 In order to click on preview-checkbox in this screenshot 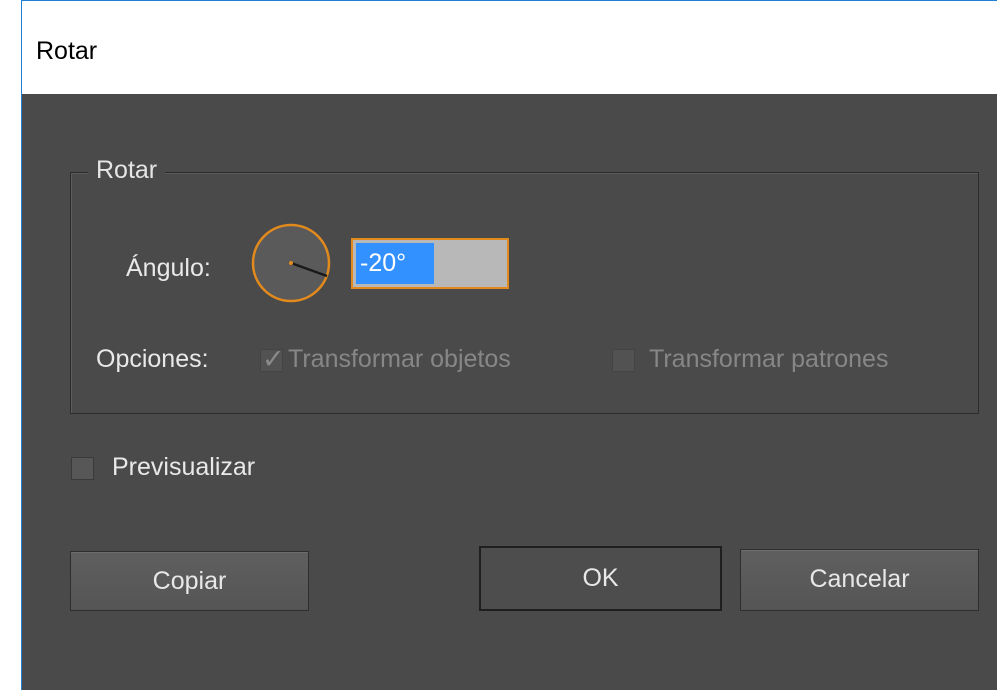, I will do `click(82, 468)`.